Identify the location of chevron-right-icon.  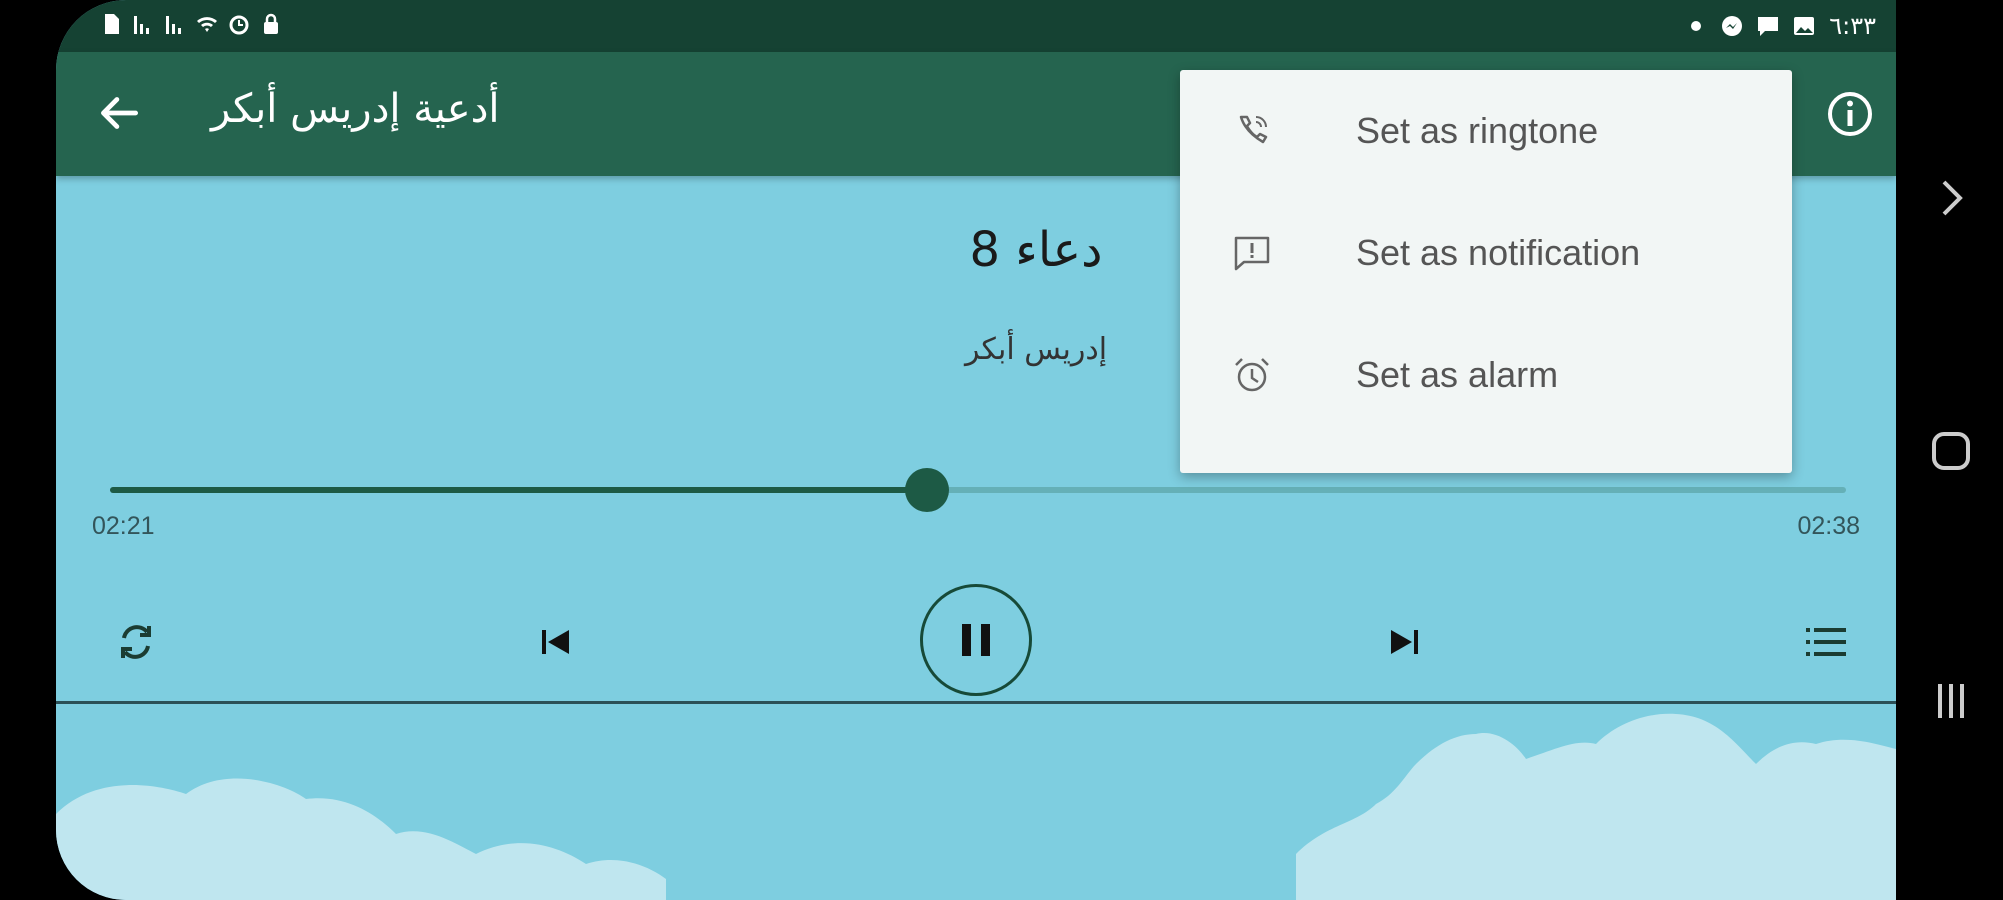
(1951, 197).